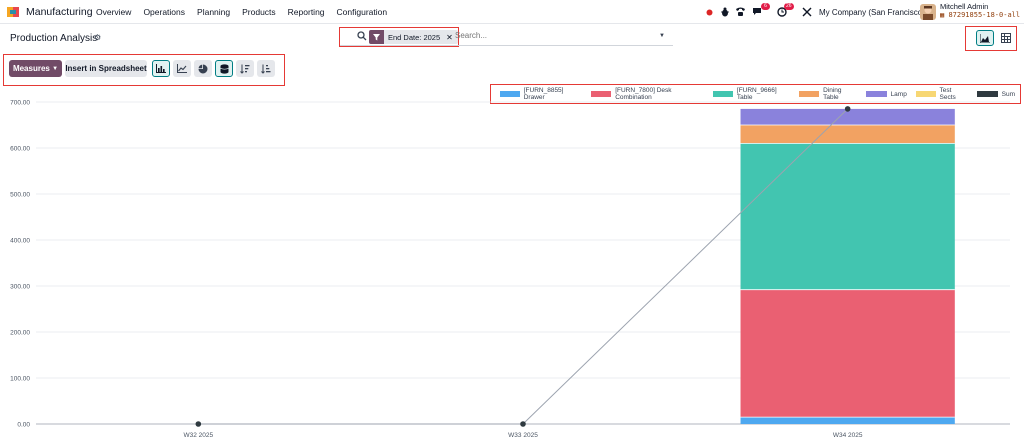 This screenshot has width=1024, height=448. I want to click on user-name: Mitchell Admin, so click(964, 6).